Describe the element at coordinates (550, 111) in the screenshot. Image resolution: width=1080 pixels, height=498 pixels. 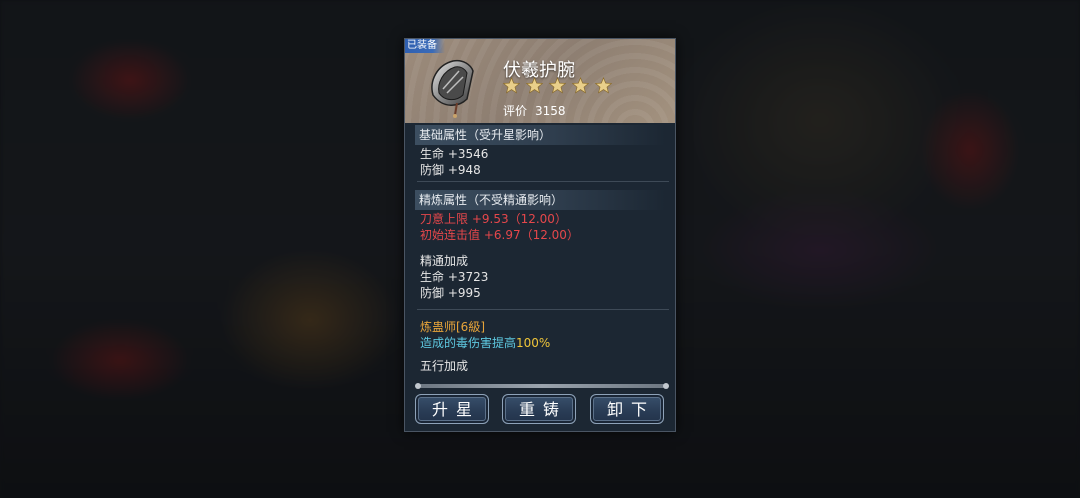
I see `rating-value: 3158` at that location.